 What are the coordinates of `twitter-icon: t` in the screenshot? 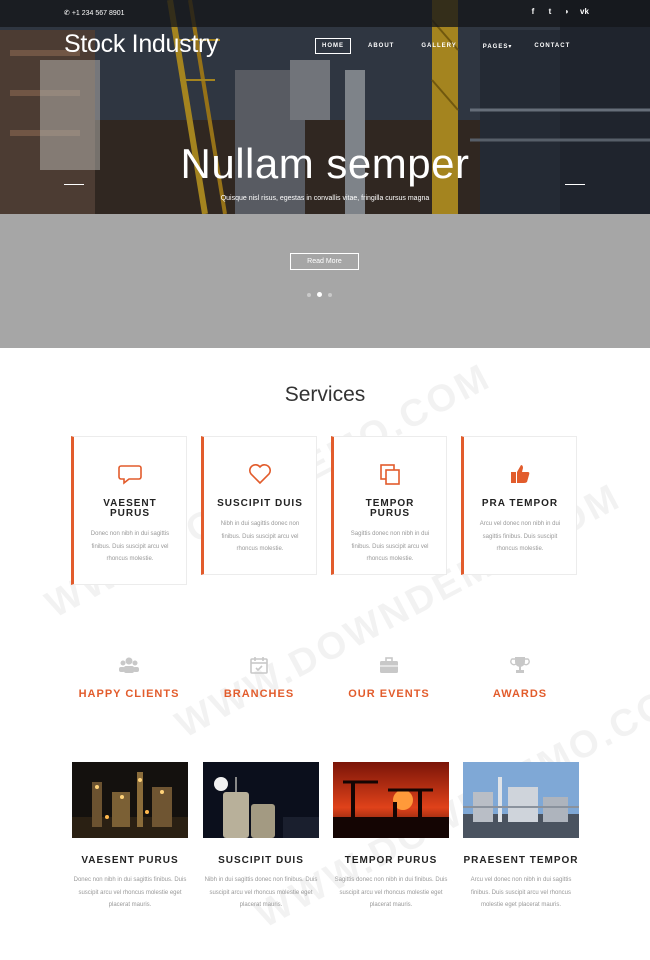 It's located at (550, 11).